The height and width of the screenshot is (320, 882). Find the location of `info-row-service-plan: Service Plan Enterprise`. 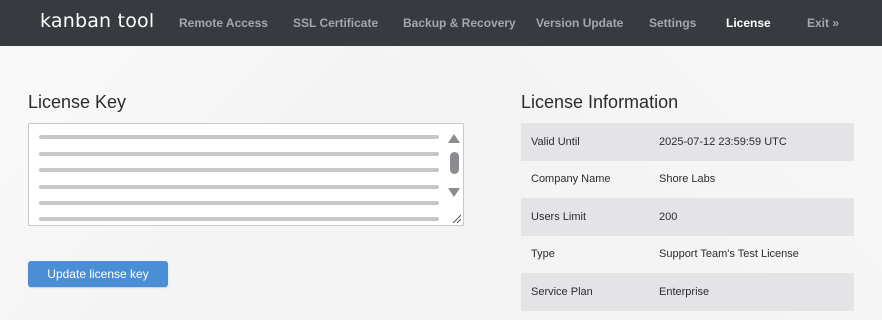

info-row-service-plan: Service Plan Enterprise is located at coordinates (687, 292).